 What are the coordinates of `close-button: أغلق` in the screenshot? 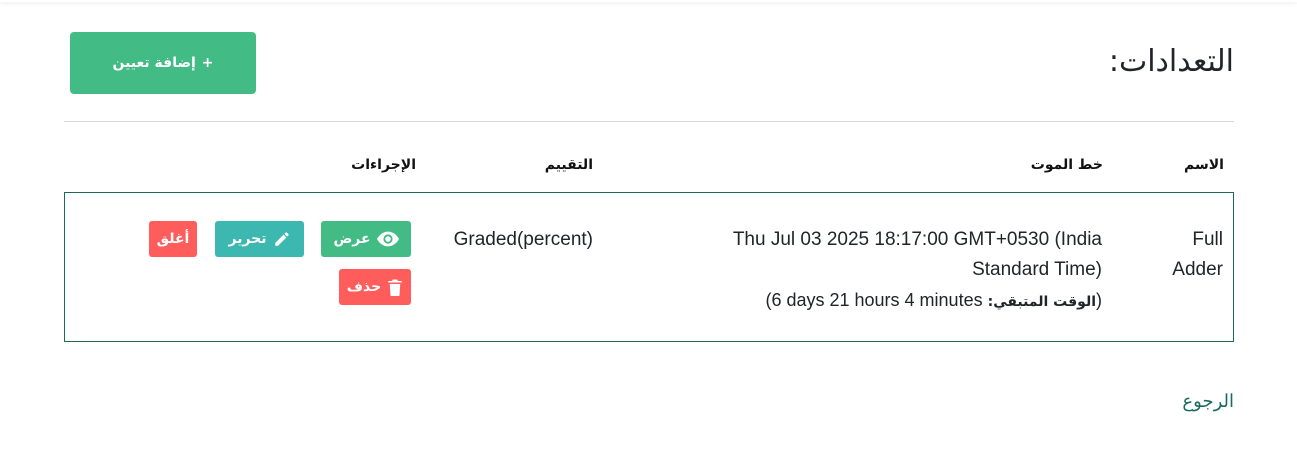 It's located at (173, 239).